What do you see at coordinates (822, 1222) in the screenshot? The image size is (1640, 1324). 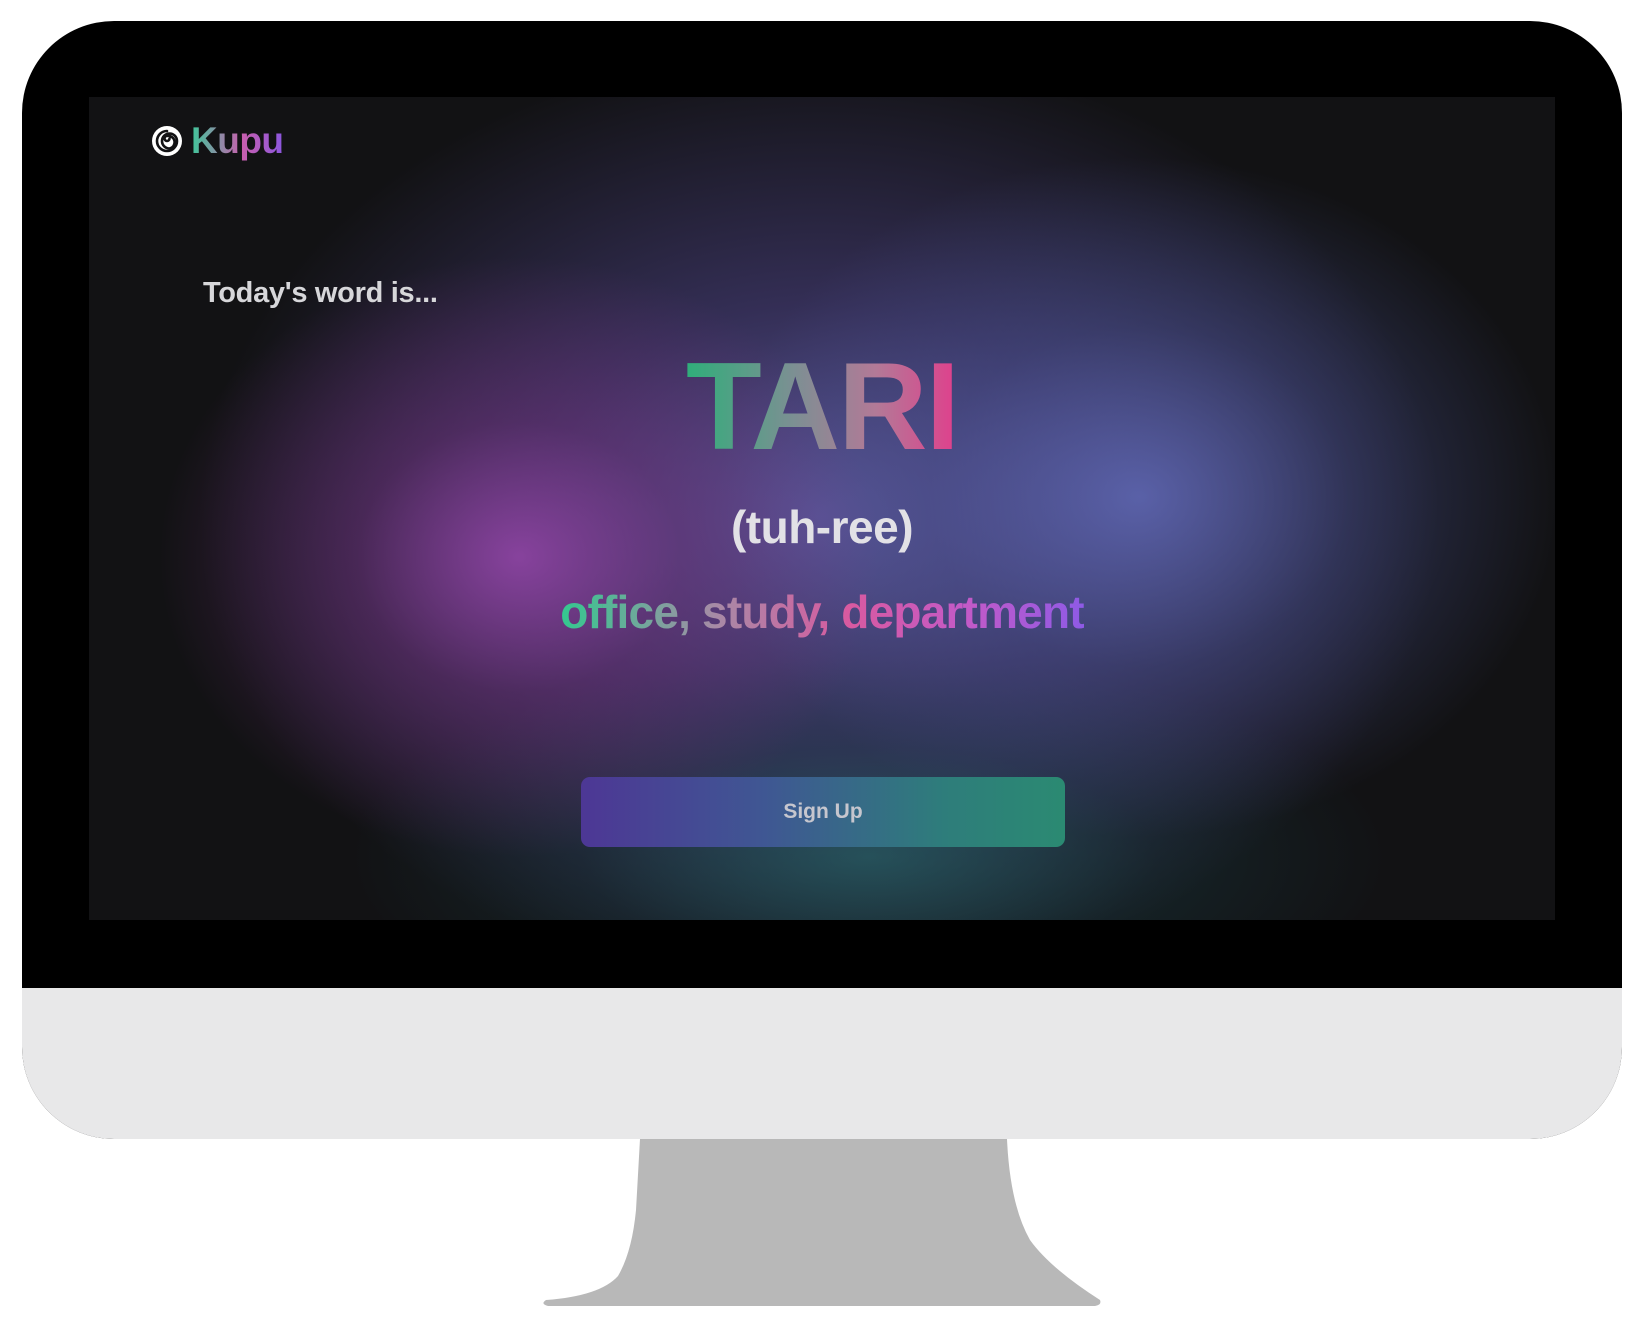 I see `monitor-stand` at bounding box center [822, 1222].